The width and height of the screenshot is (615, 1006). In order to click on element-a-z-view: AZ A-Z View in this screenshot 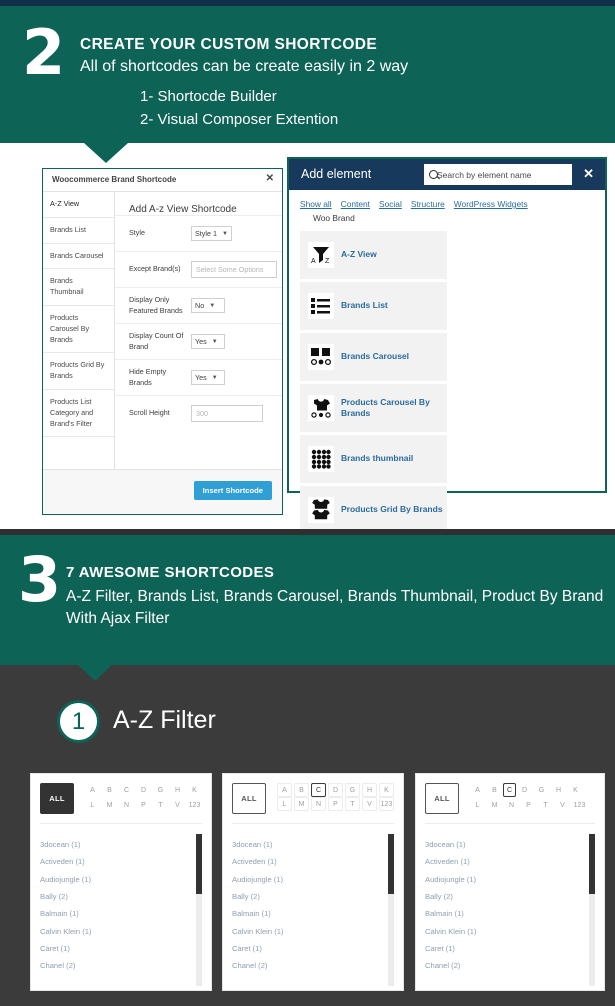, I will do `click(373, 255)`.